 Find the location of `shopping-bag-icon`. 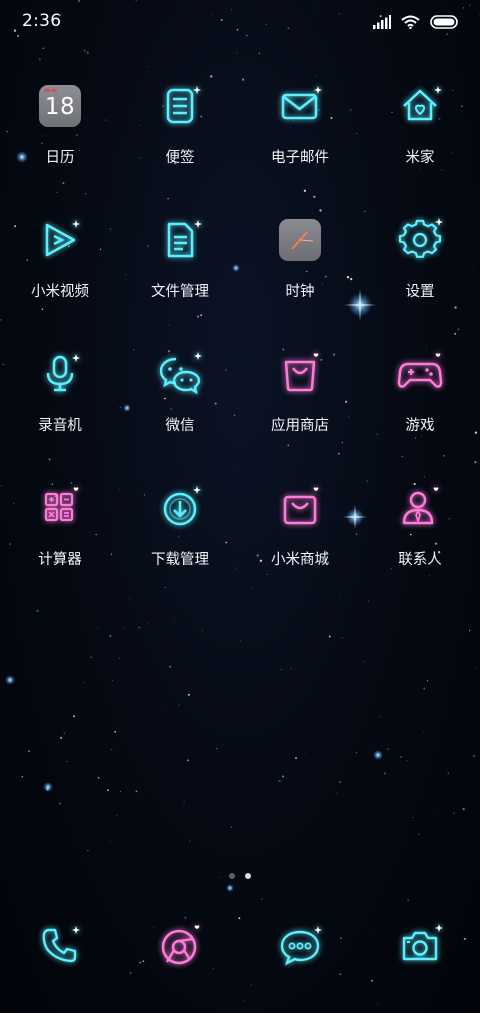

shopping-bag-icon is located at coordinates (300, 508).